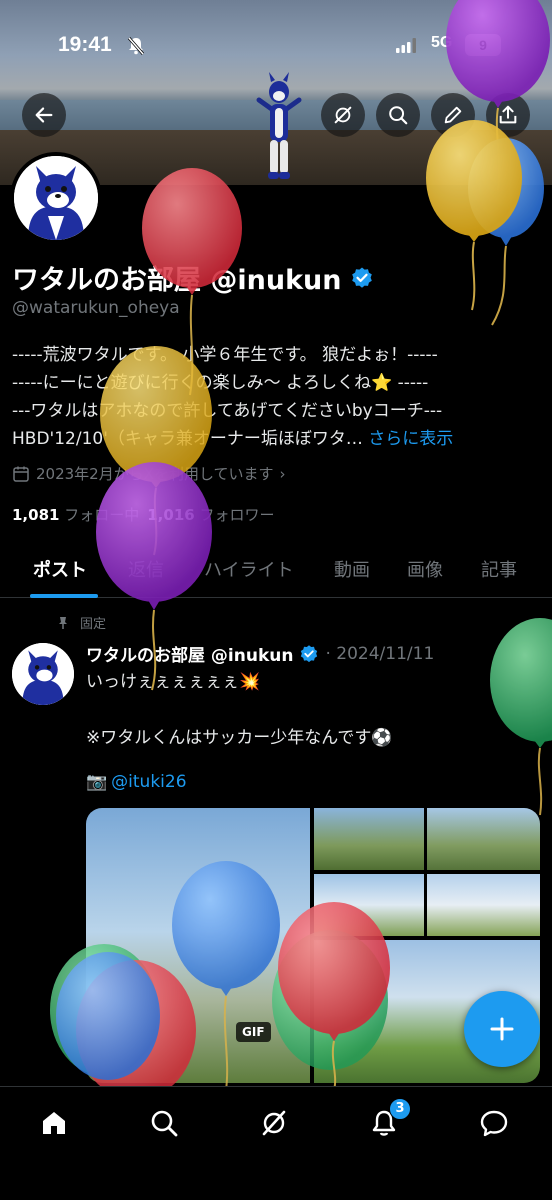 This screenshot has height=1200, width=552. I want to click on network-type: 5G, so click(442, 42).